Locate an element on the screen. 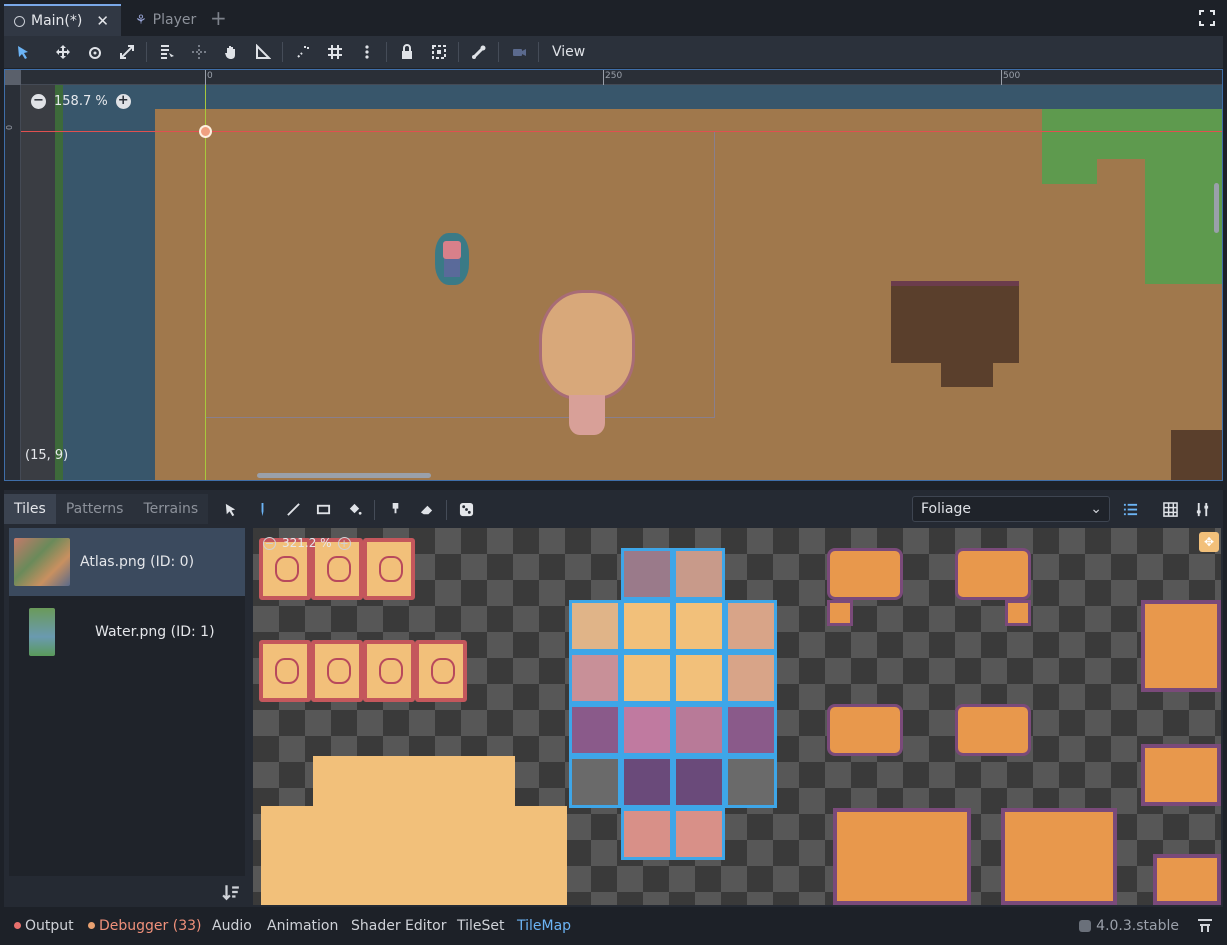 Image resolution: width=1227 pixels, height=945 pixels. zoom-level: 158.7 % is located at coordinates (81, 101).